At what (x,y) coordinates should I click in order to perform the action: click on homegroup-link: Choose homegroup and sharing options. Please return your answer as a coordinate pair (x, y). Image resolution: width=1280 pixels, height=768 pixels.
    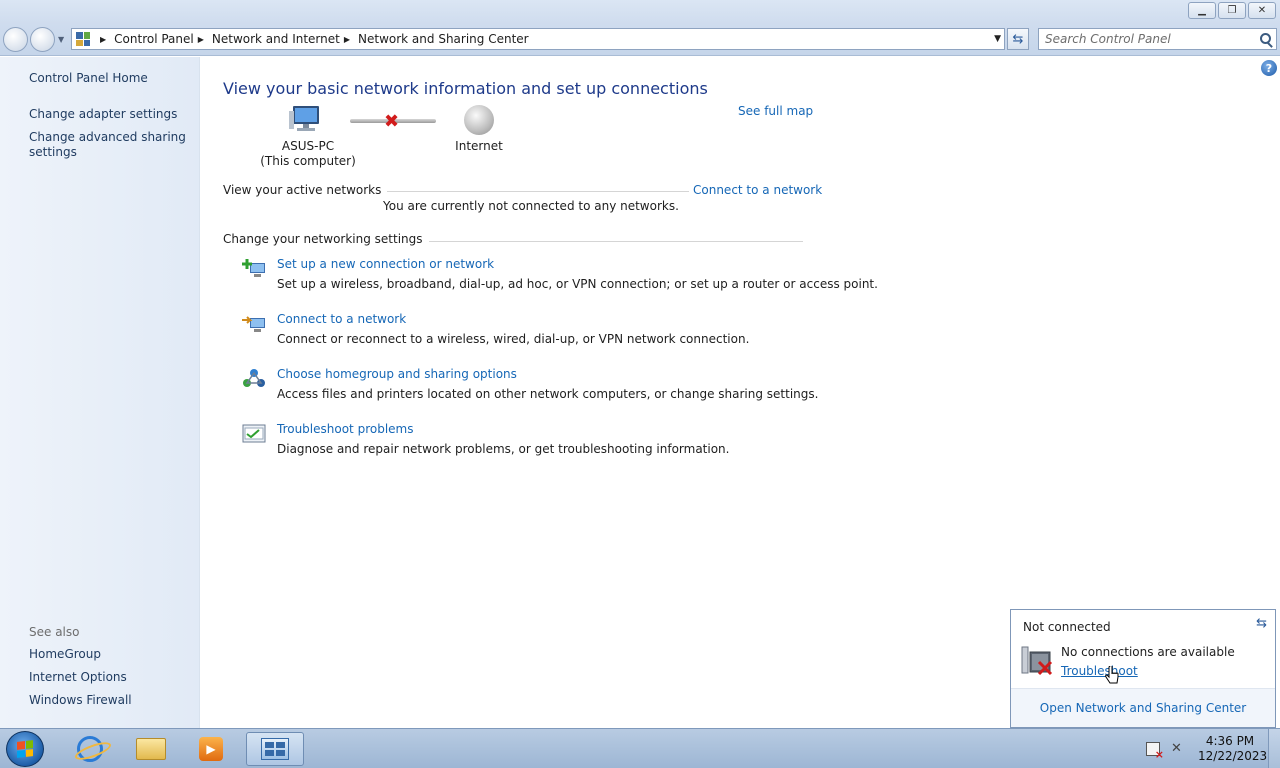
    Looking at the image, I should click on (397, 374).